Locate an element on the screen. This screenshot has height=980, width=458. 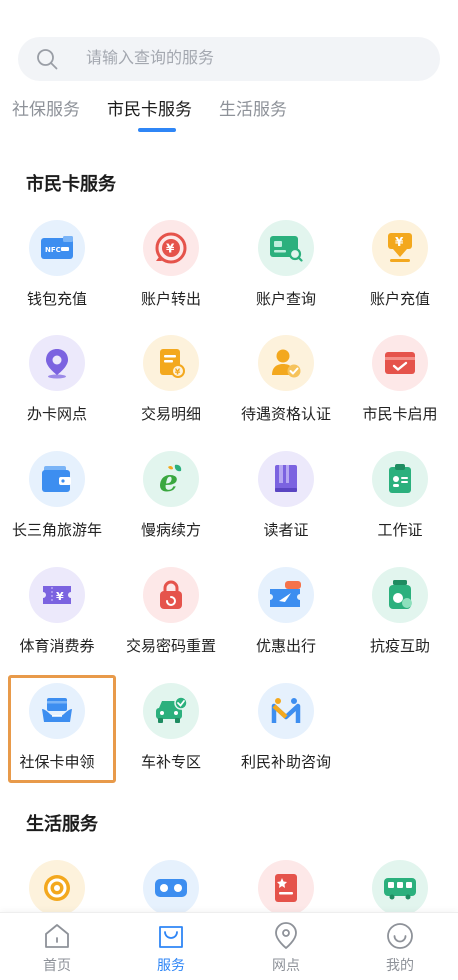
service-label: 体育消费券 is located at coordinates (57, 646).